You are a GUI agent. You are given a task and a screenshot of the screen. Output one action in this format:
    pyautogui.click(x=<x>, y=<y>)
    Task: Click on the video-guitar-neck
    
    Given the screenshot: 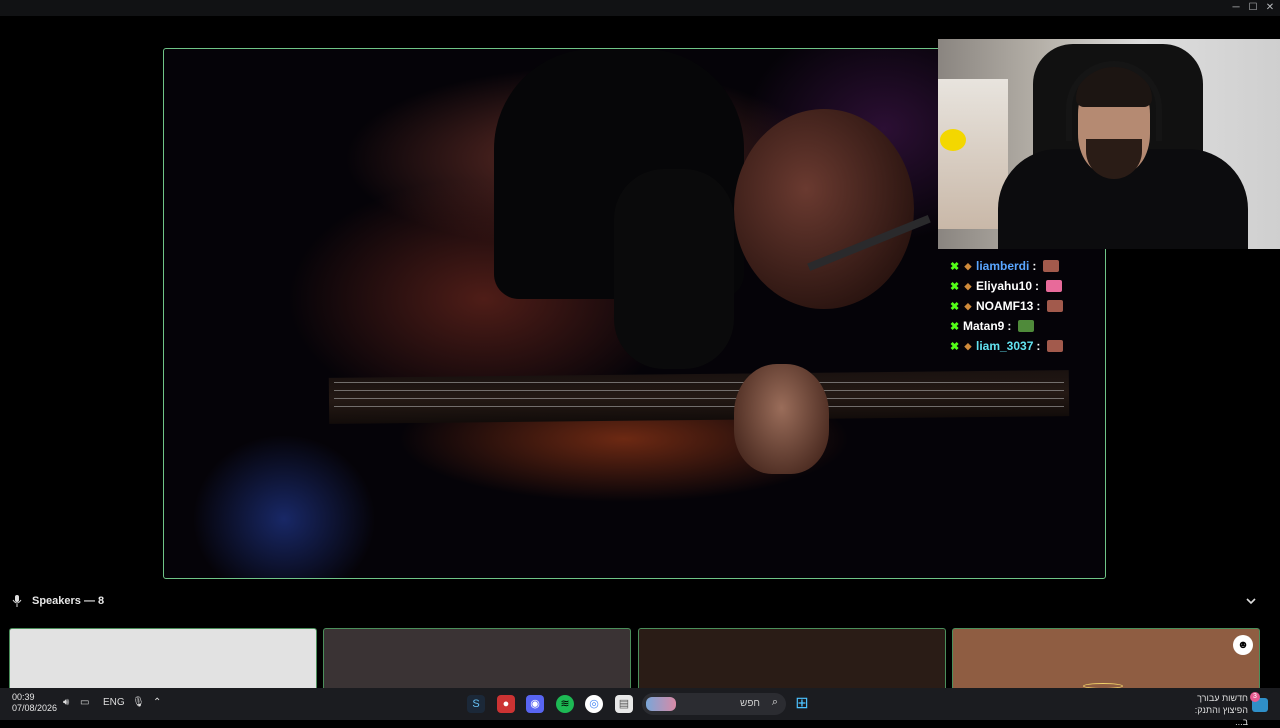 What is the action you would take?
    pyautogui.click(x=699, y=397)
    